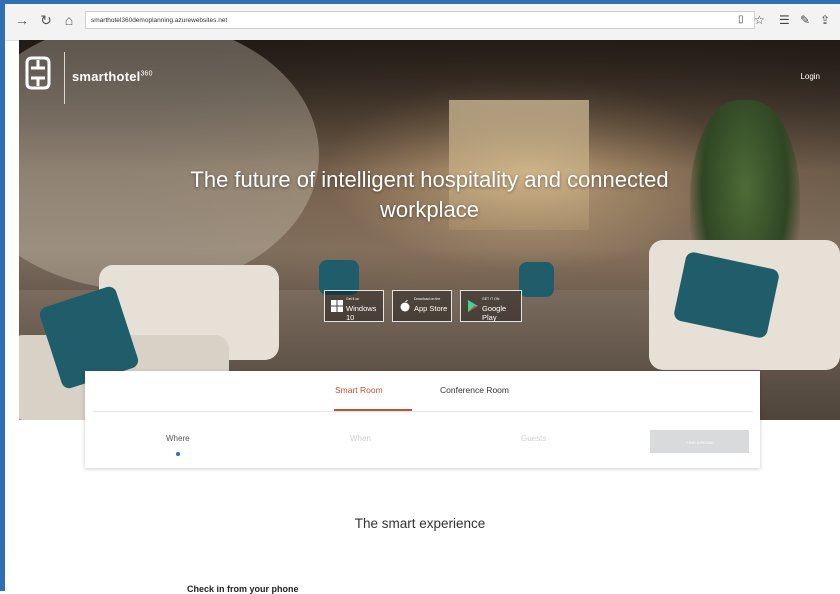 This screenshot has width=840, height=594. Describe the element at coordinates (805, 20) in the screenshot. I see `notes-icon: ✎` at that location.